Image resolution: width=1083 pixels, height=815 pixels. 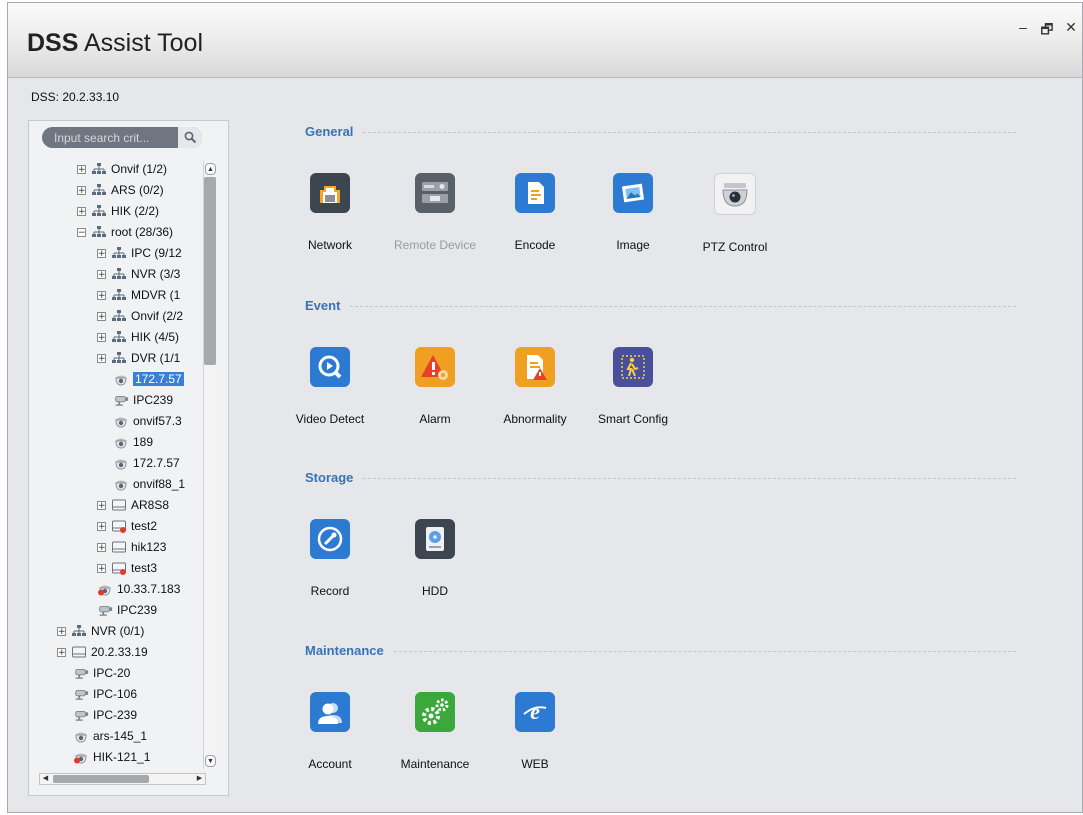 I want to click on video-detect-button: Video Detect, so click(x=330, y=386).